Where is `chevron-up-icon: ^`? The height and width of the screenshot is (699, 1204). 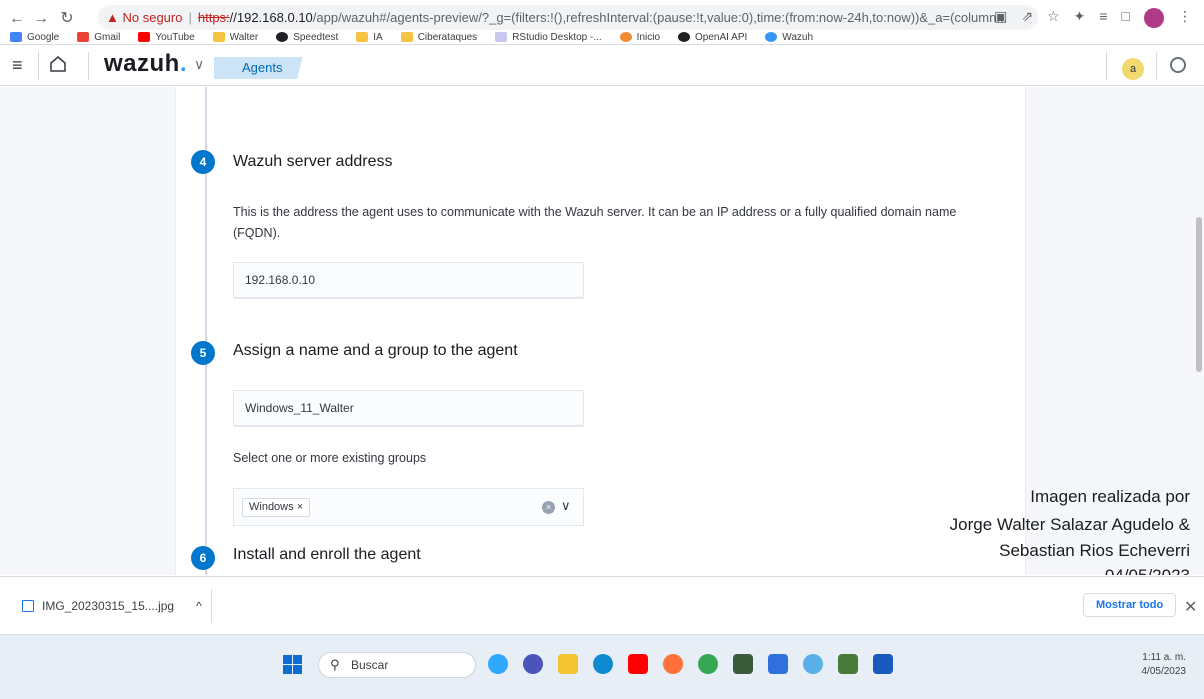
chevron-up-icon: ^ is located at coordinates (199, 606).